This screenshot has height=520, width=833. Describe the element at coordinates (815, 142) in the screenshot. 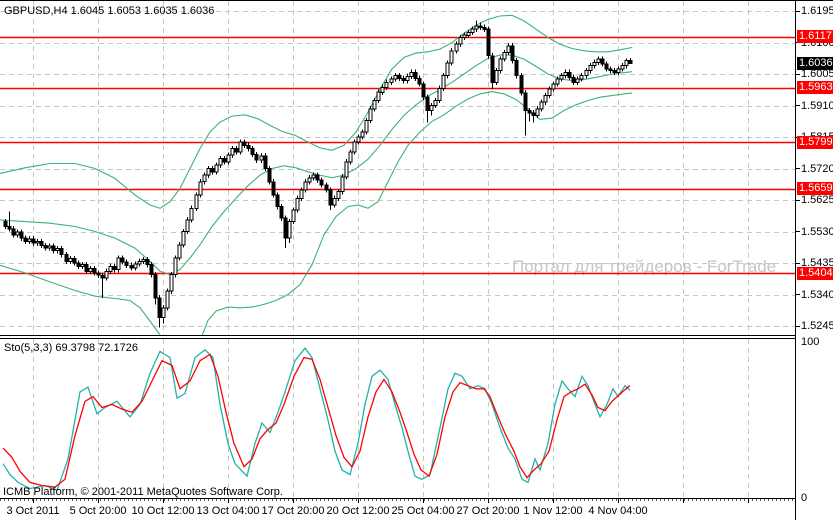

I see `level-price-badge: 1.5799` at that location.